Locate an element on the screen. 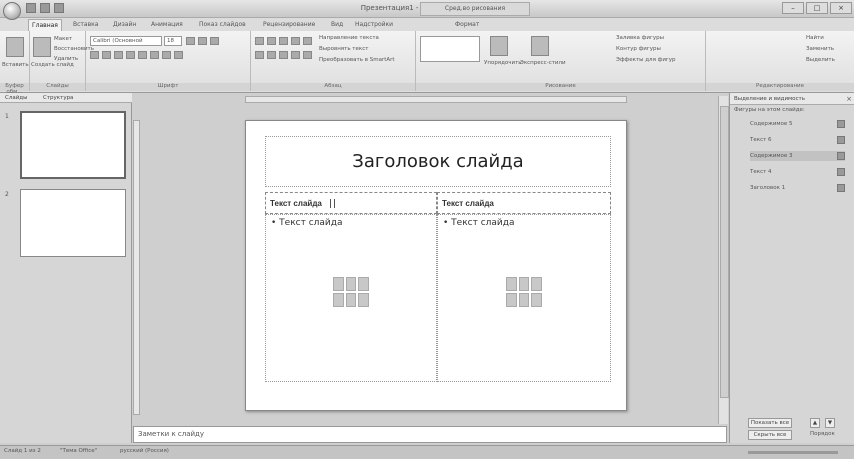  shape-list-item: Заголовок 1 is located at coordinates (797, 188).